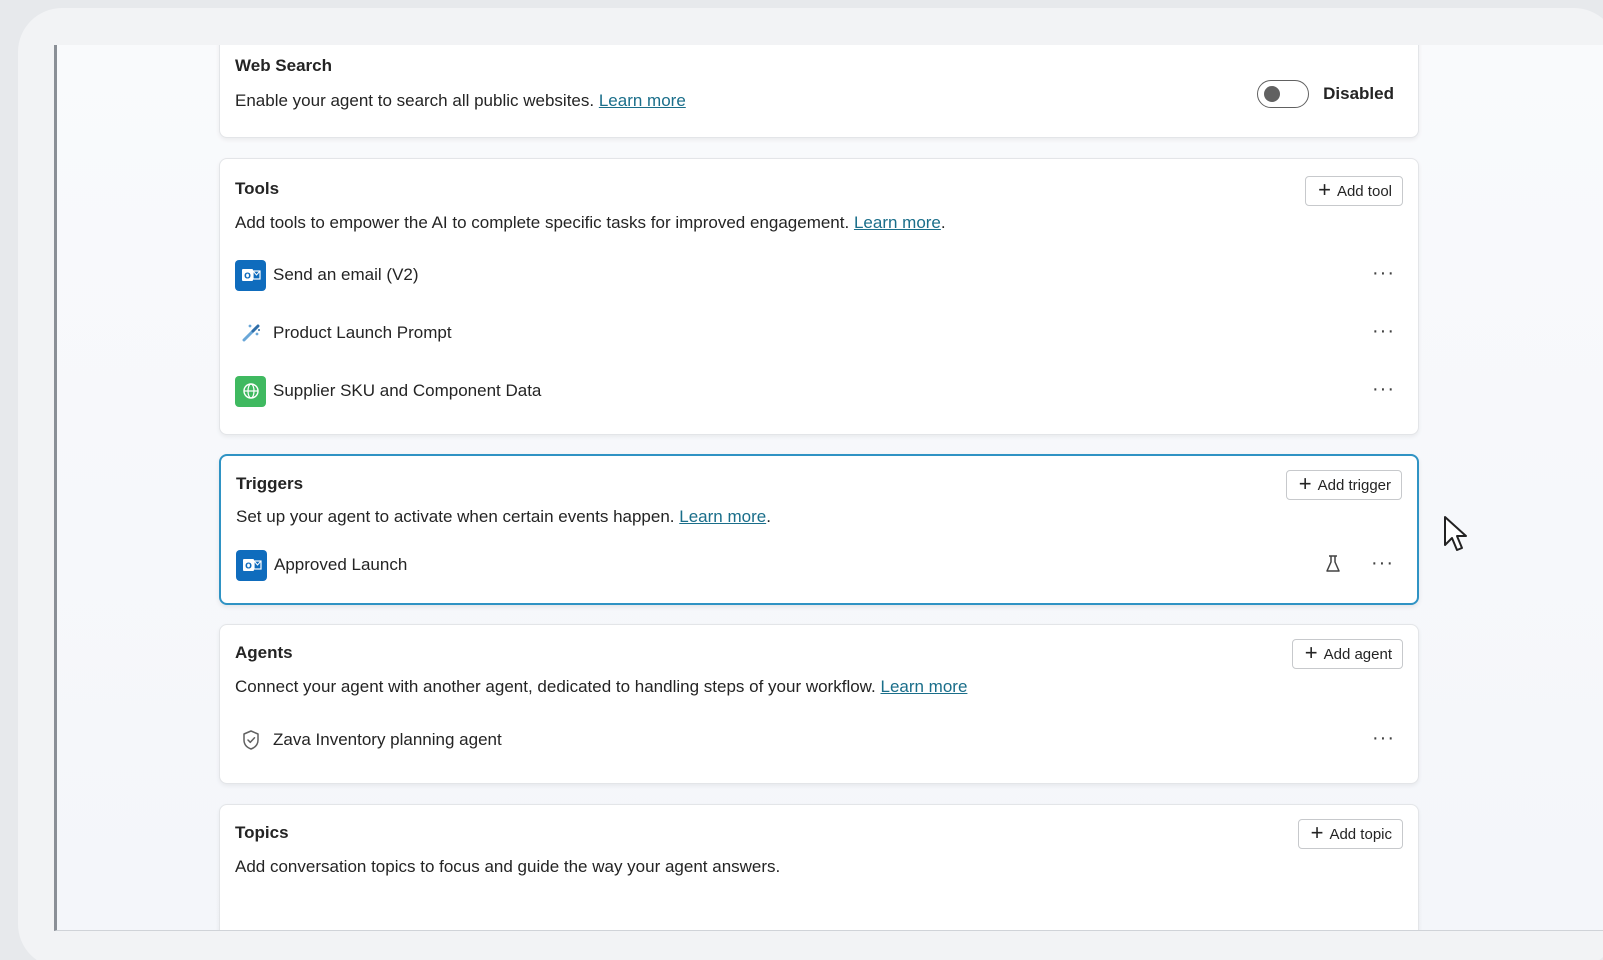  I want to click on add-topic-button: + Add topic, so click(1350, 834).